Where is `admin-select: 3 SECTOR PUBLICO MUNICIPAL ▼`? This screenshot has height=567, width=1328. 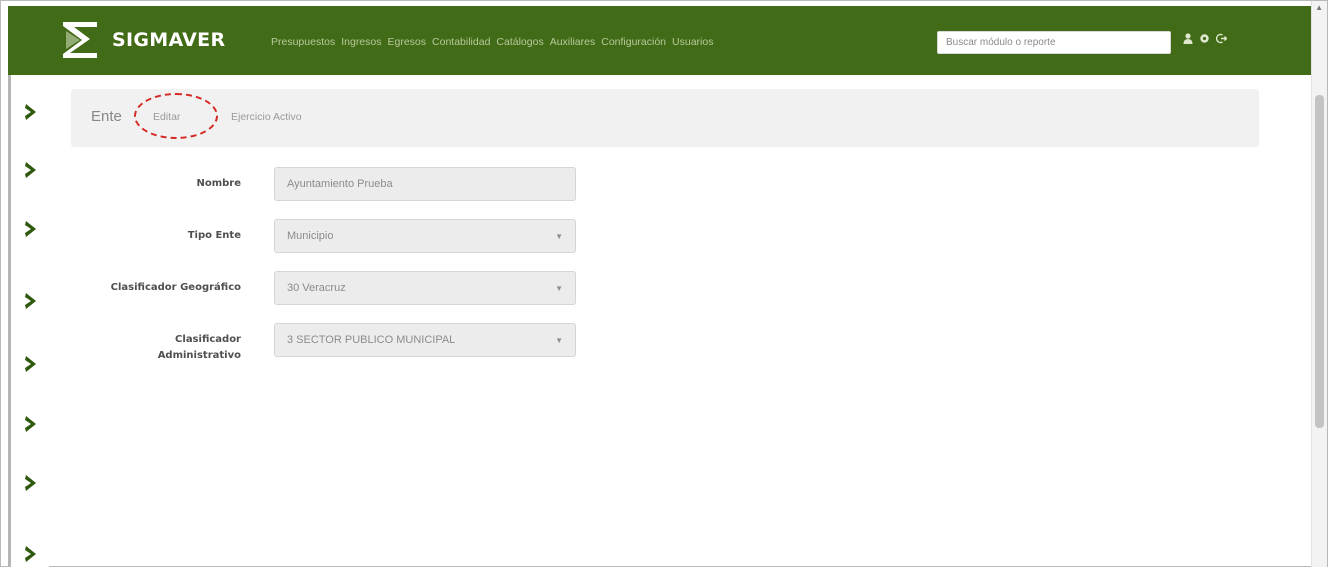 admin-select: 3 SECTOR PUBLICO MUNICIPAL ▼ is located at coordinates (425, 340).